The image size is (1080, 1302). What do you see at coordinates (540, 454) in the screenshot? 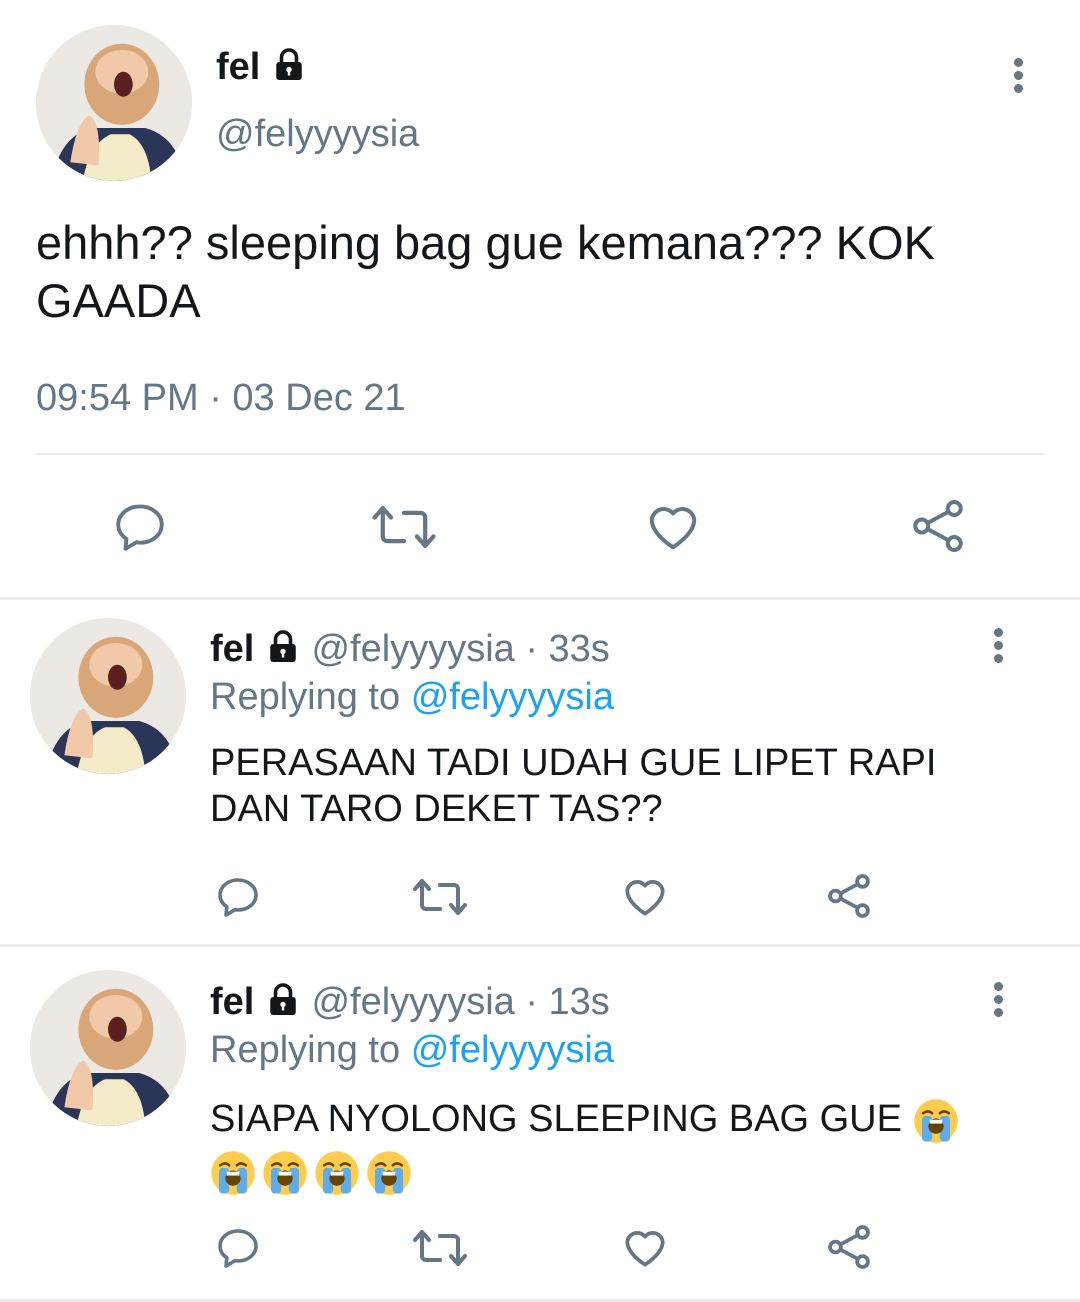
I see `separator` at bounding box center [540, 454].